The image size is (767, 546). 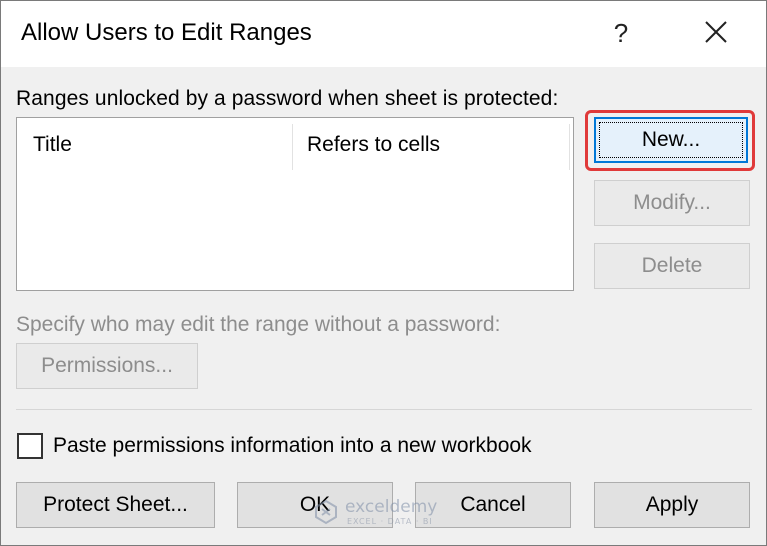 I want to click on close-icon, so click(x=716, y=32).